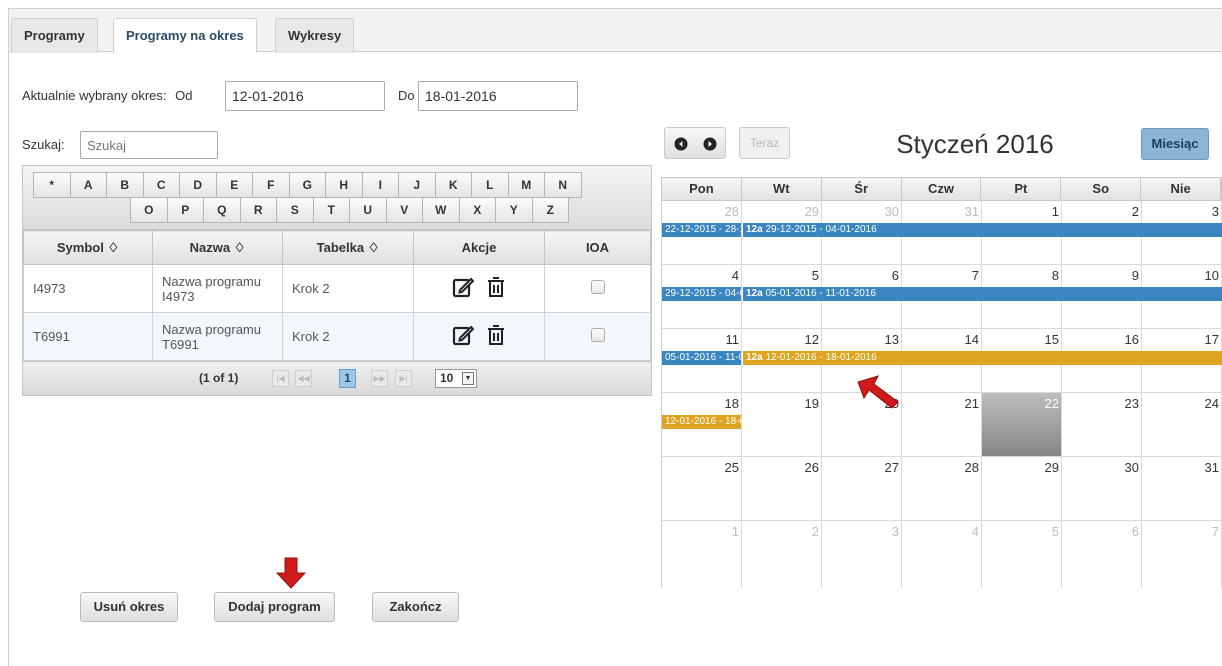 The width and height of the screenshot is (1222, 666). What do you see at coordinates (88, 247) in the screenshot?
I see `column-header-symbol: Symbol ♢` at bounding box center [88, 247].